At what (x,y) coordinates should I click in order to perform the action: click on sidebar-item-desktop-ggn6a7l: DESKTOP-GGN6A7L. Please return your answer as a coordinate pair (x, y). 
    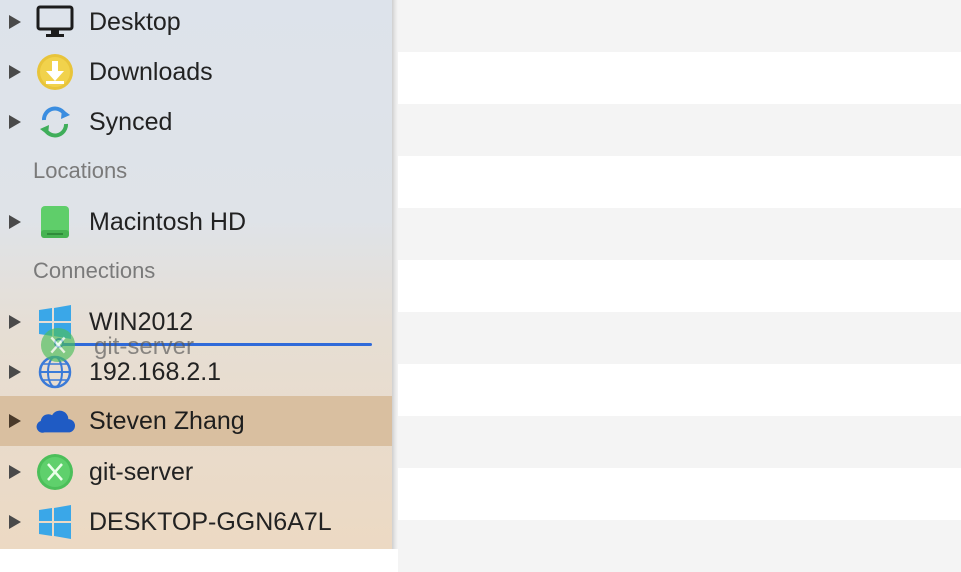
    Looking at the image, I should click on (196, 522).